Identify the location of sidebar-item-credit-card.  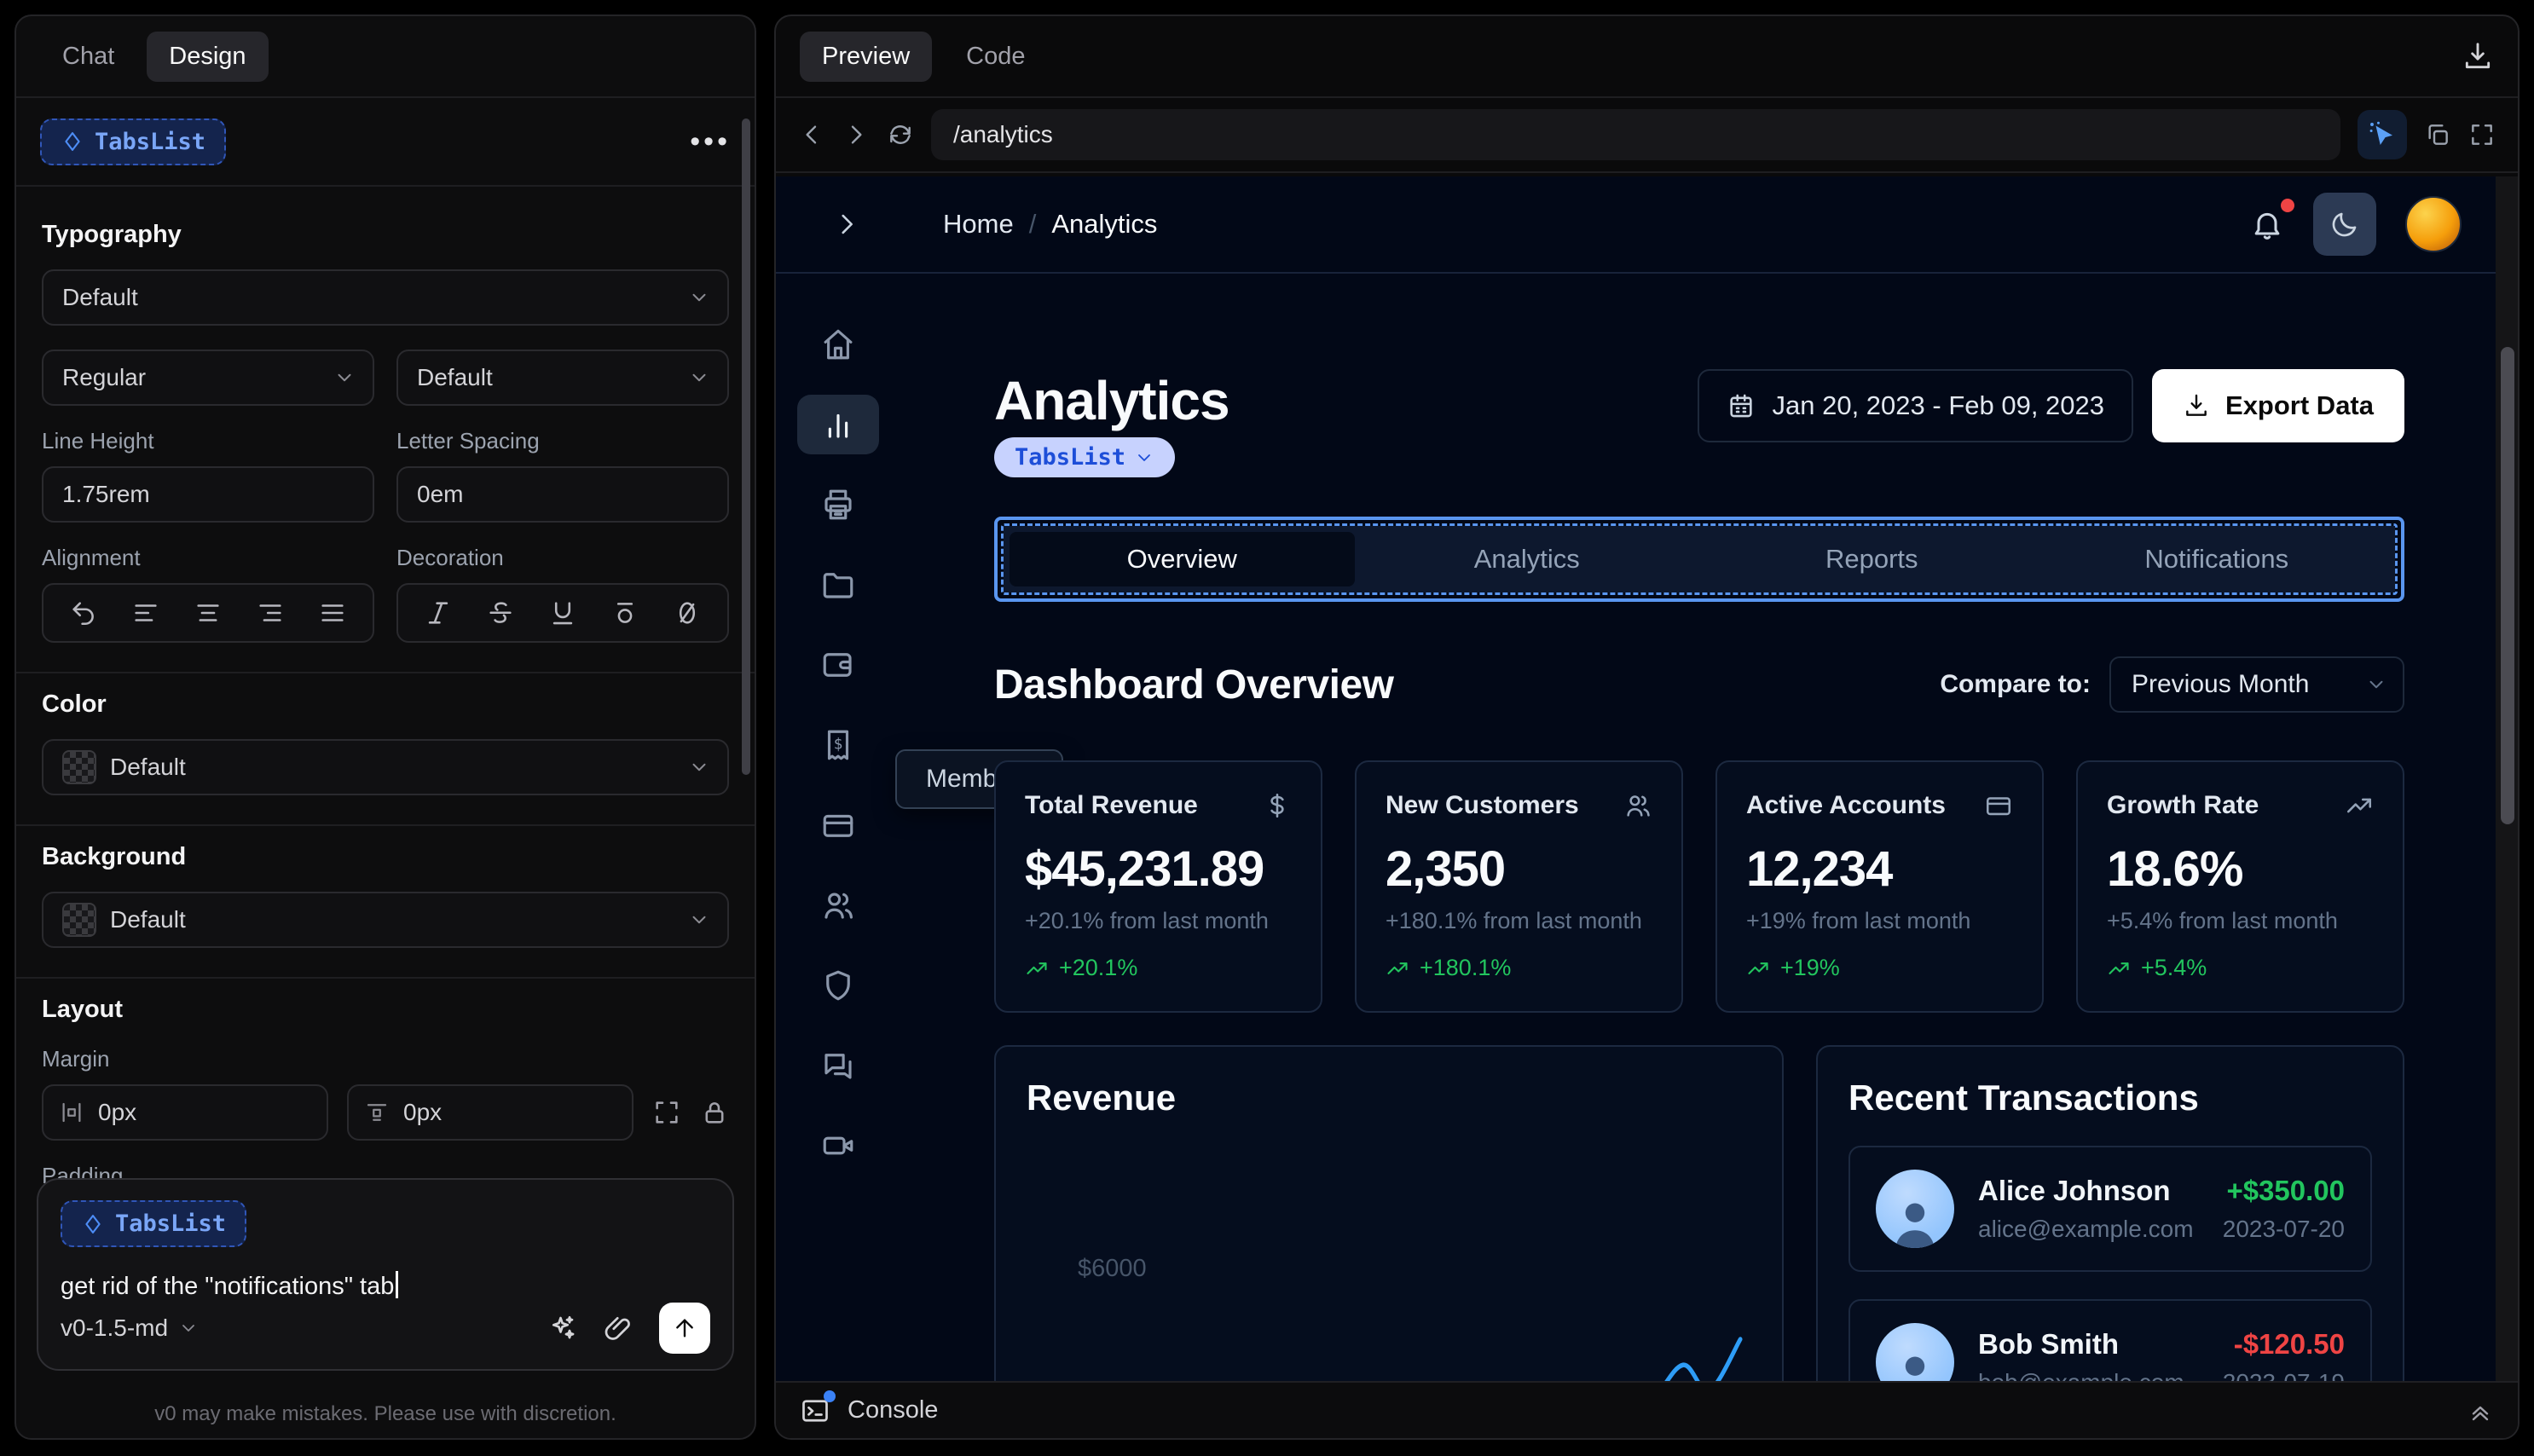
(838, 825).